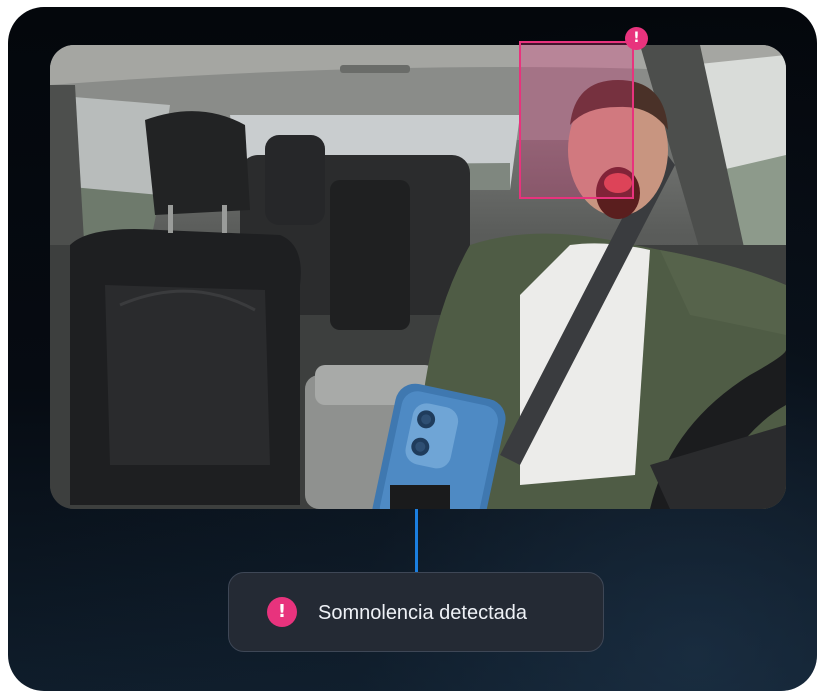  Describe the element at coordinates (576, 120) in the screenshot. I see `face-detection-box` at that location.